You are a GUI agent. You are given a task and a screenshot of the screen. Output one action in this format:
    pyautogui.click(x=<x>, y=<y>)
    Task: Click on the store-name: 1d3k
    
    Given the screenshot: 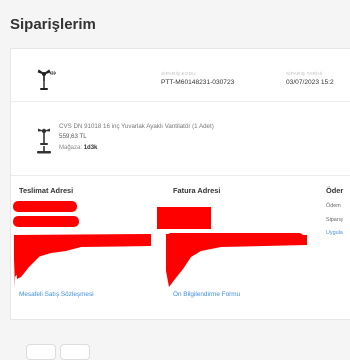 What is the action you would take?
    pyautogui.click(x=91, y=148)
    